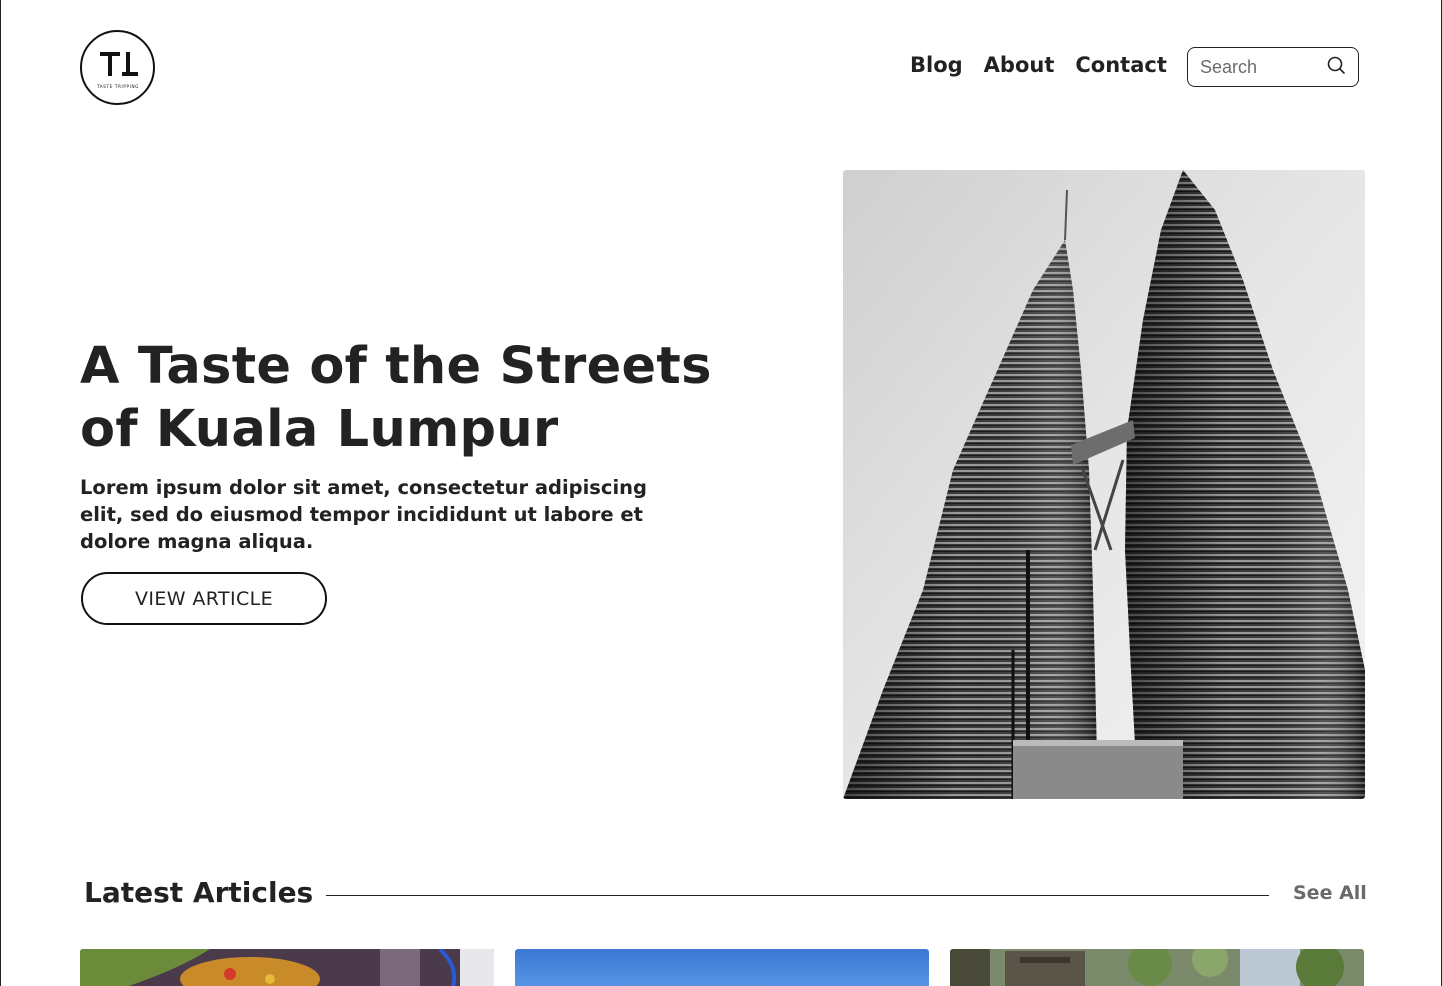  I want to click on search-icon, so click(1336, 67).